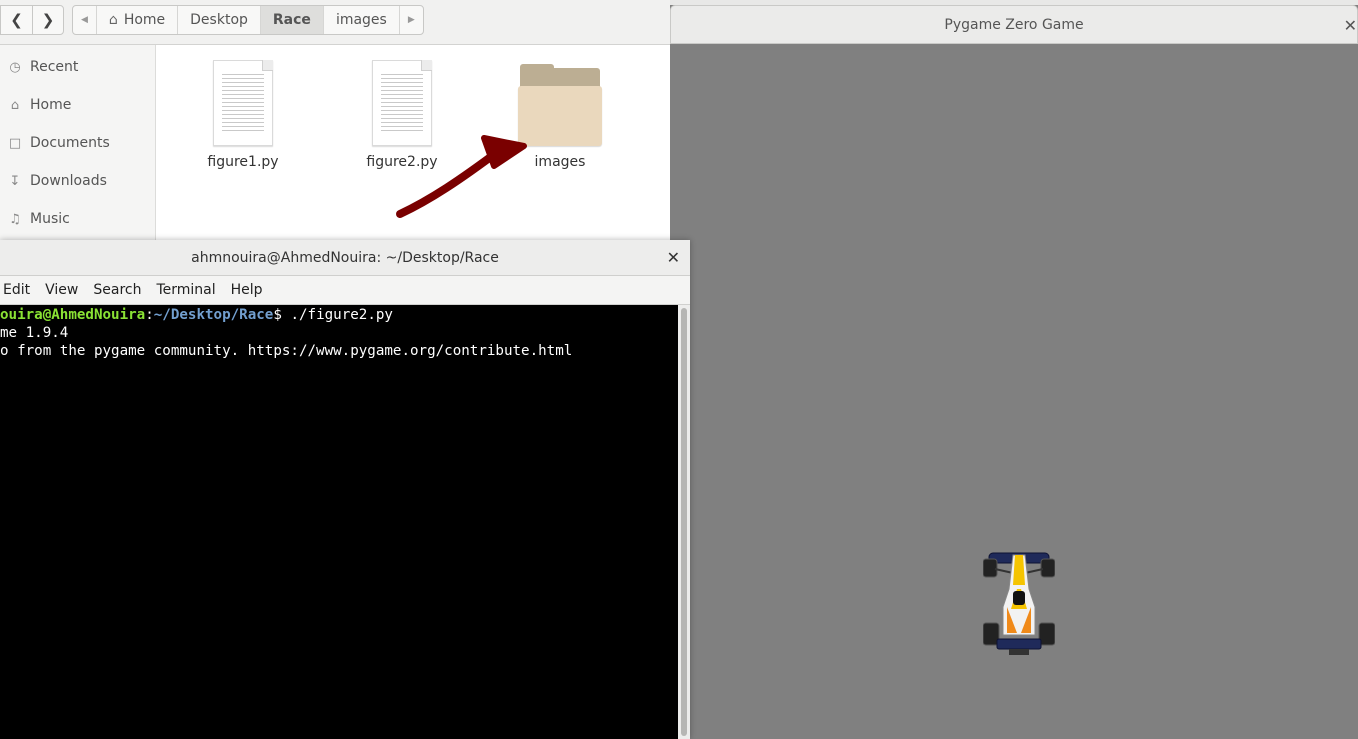 This screenshot has width=1358, height=739. I want to click on back-button: ❮, so click(16, 20).